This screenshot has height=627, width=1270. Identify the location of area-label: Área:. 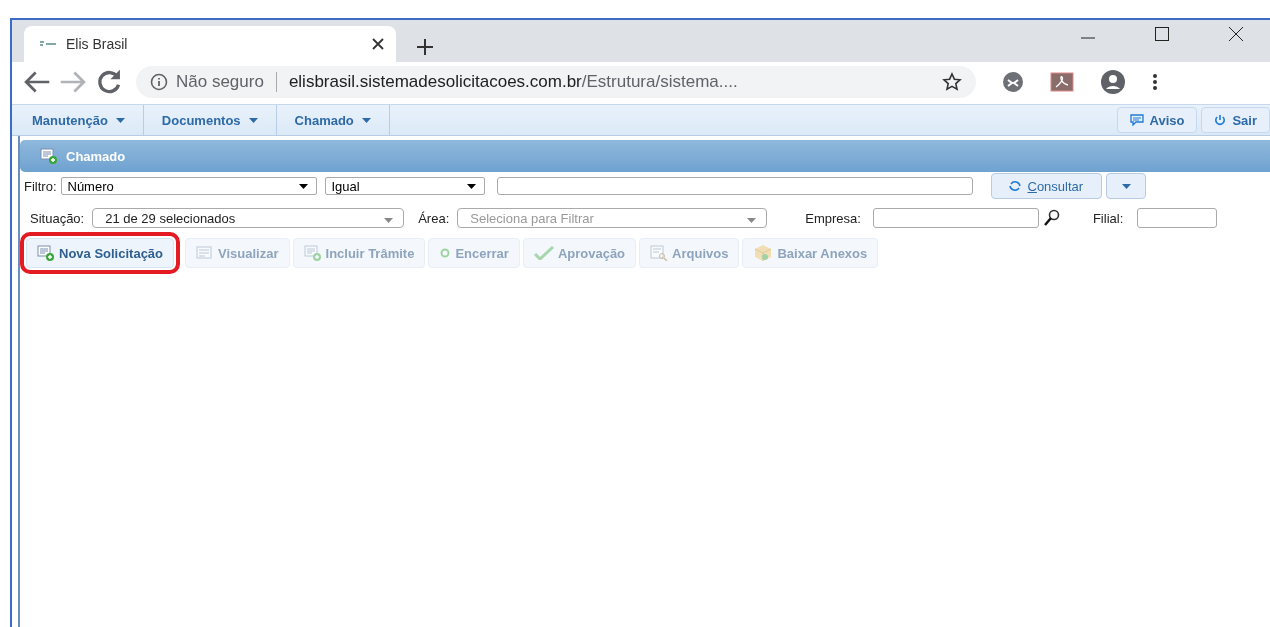
(434, 218).